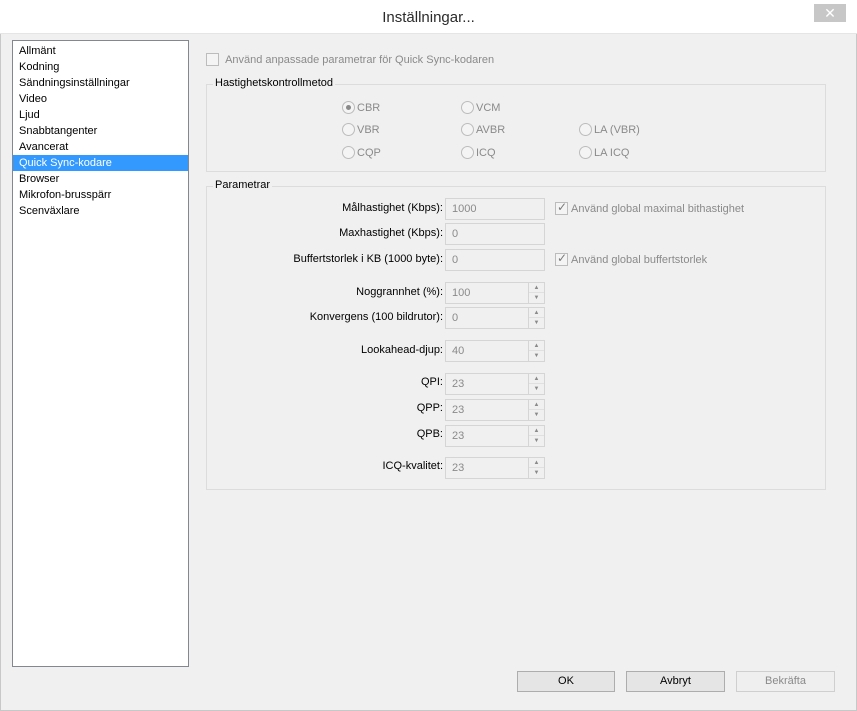 The width and height of the screenshot is (857, 711). I want to click on convergence-value: 0, so click(455, 318).